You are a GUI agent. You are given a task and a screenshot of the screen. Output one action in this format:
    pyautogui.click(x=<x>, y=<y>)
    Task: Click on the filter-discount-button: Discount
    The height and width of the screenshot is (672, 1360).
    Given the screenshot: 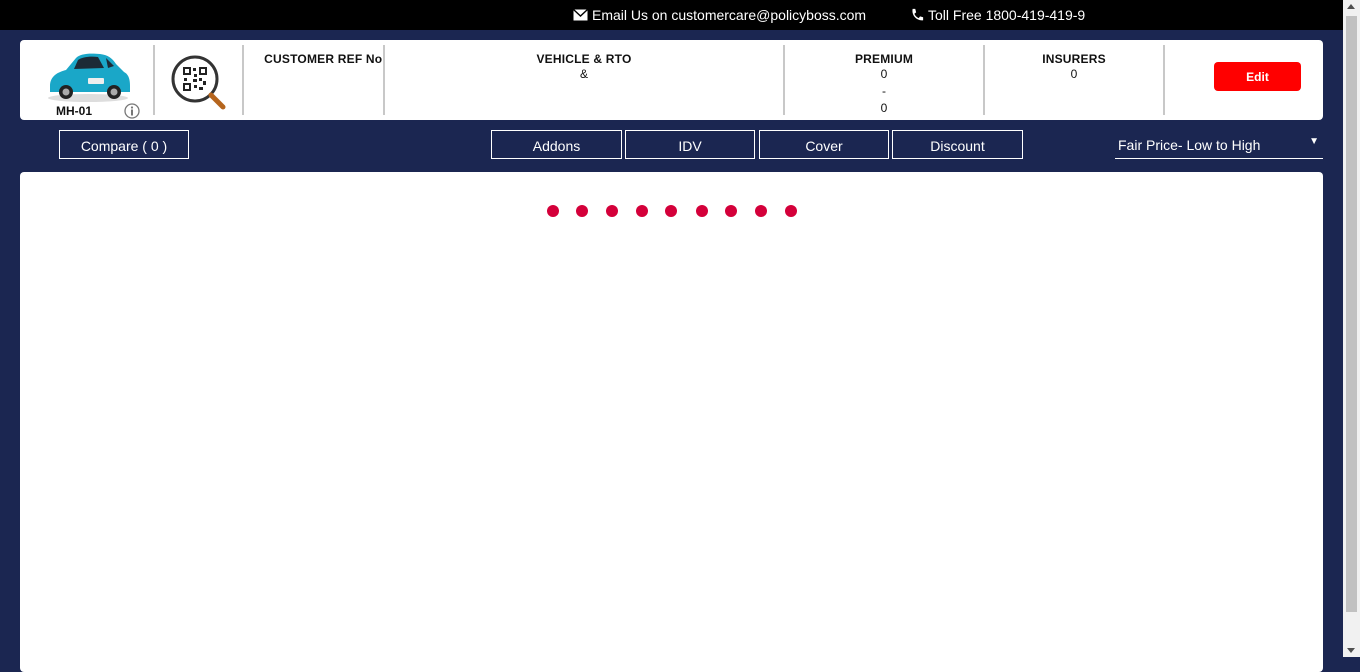 What is the action you would take?
    pyautogui.click(x=957, y=144)
    